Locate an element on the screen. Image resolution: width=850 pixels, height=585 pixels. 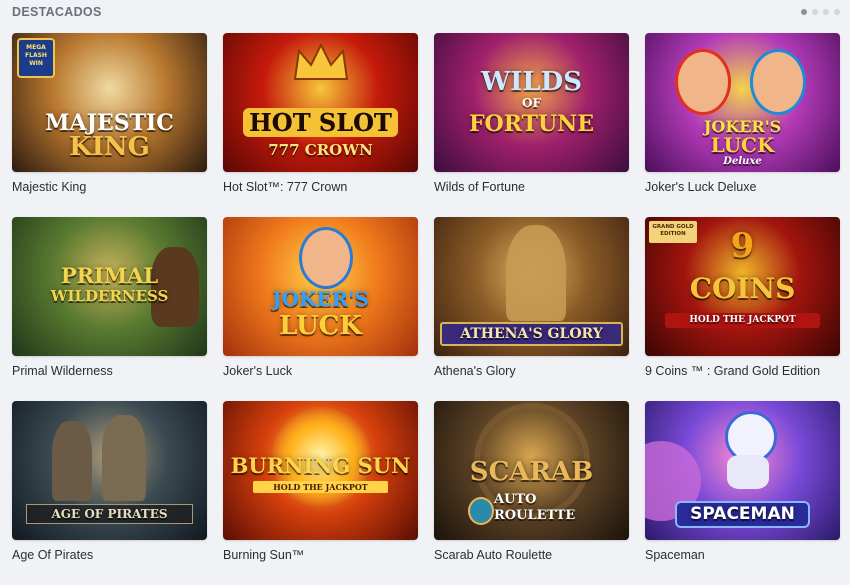
game-thumbnail-scarab-auto-roulette: SCARAB AUTO ROULETTE is located at coordinates (531, 470).